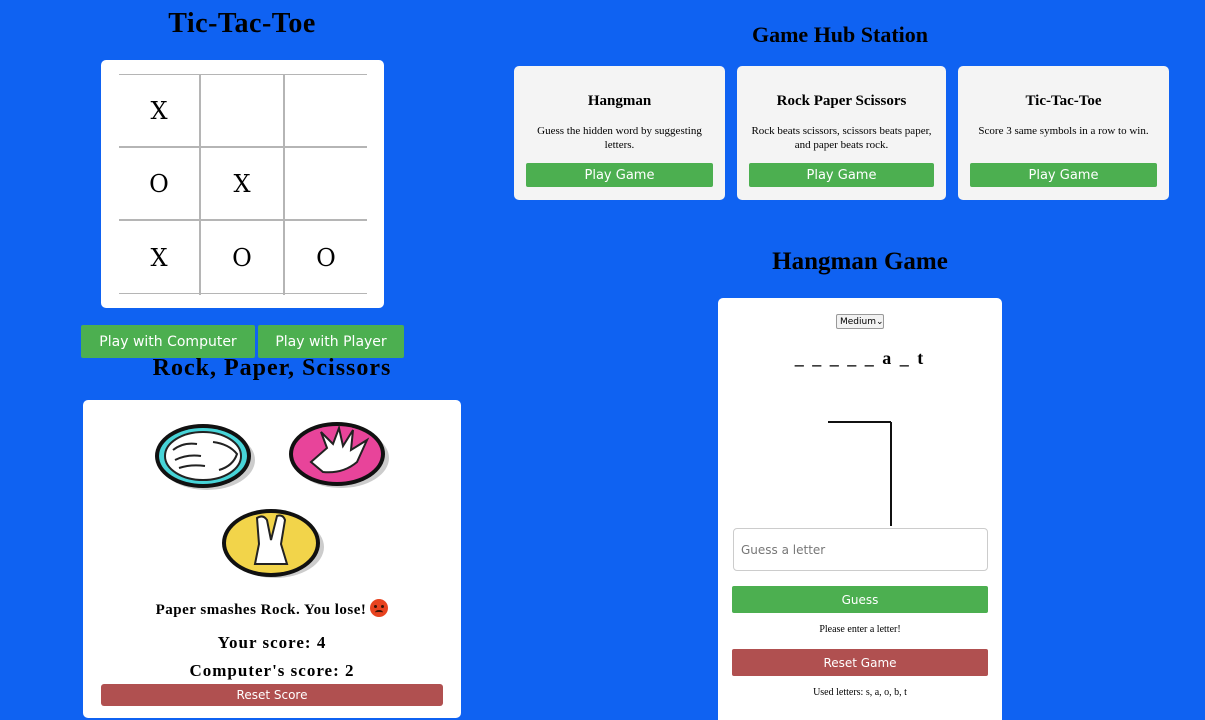 Image resolution: width=1205 pixels, height=720 pixels. What do you see at coordinates (326, 258) in the screenshot?
I see `ttt-cell-8: O` at bounding box center [326, 258].